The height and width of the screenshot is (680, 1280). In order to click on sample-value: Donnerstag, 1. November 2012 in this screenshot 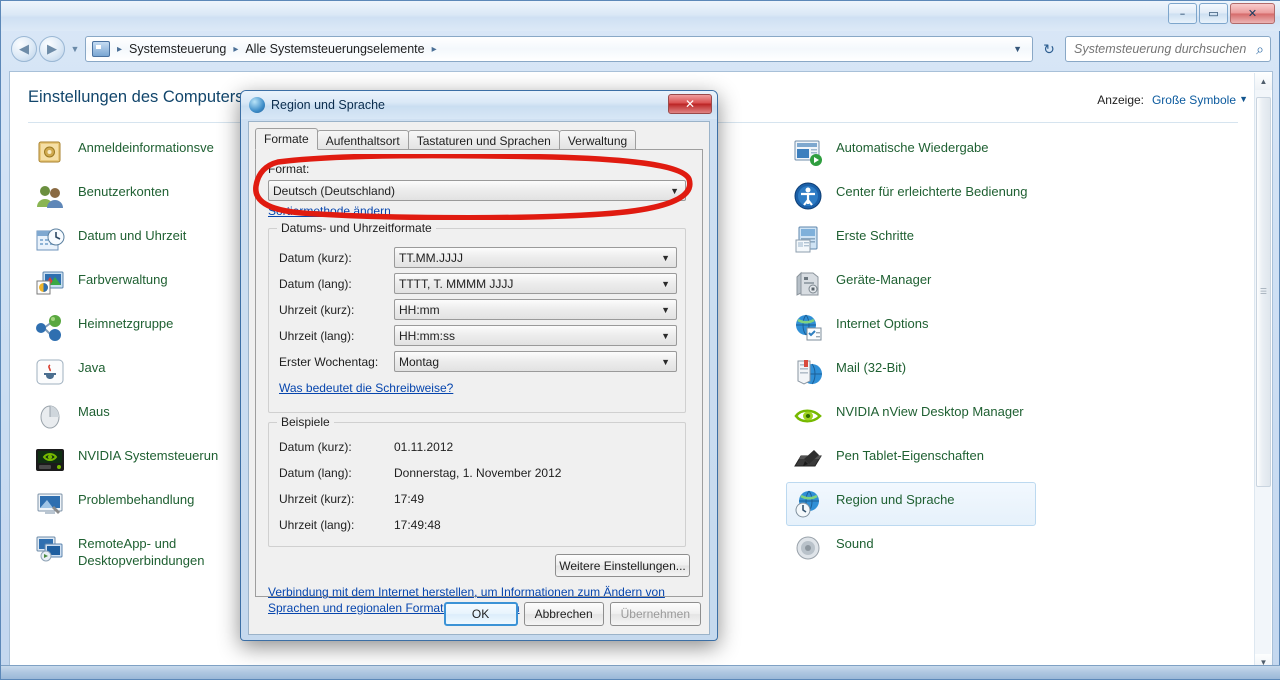, I will do `click(478, 472)`.